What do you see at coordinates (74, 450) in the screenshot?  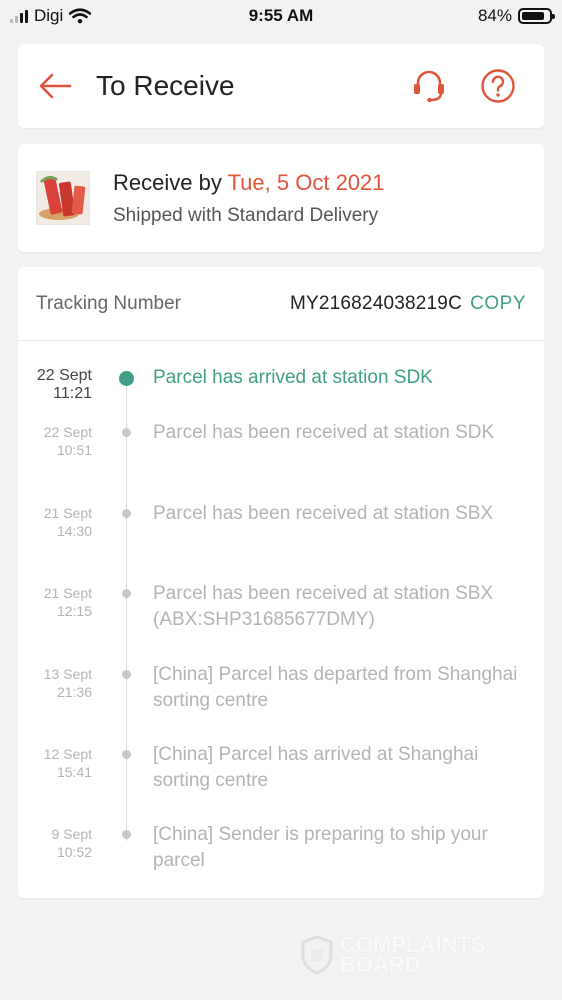 I see `event-time: 10:51` at bounding box center [74, 450].